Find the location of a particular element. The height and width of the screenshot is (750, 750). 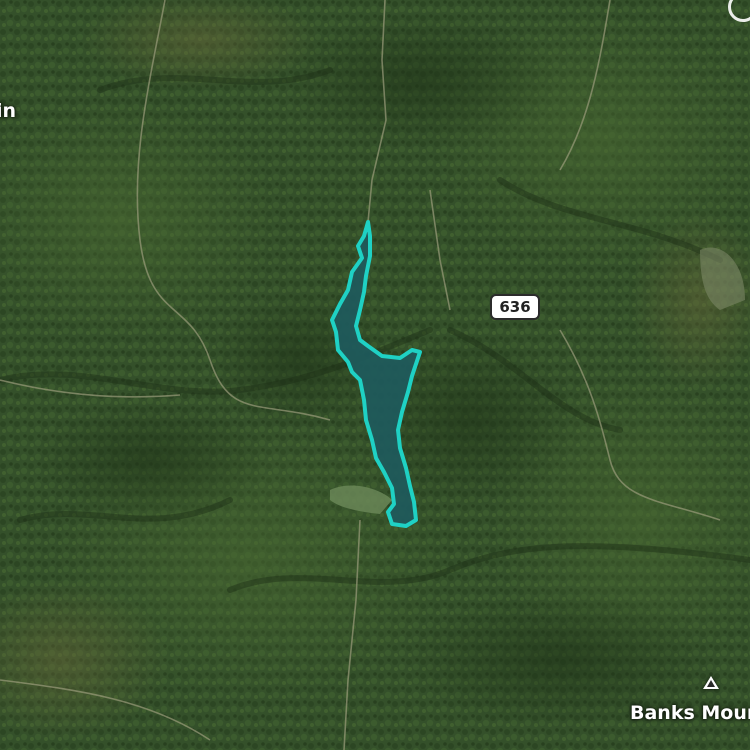

peak-label: Banks Moun is located at coordinates (690, 713).